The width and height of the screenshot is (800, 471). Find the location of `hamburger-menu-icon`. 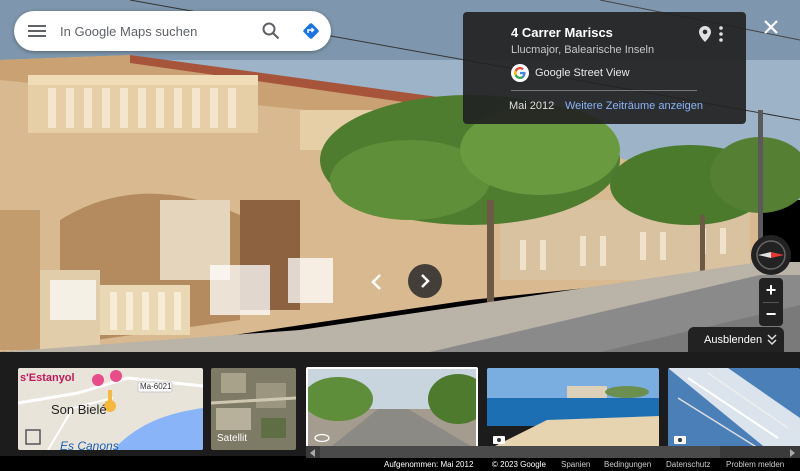

hamburger-menu-icon is located at coordinates (37, 31).